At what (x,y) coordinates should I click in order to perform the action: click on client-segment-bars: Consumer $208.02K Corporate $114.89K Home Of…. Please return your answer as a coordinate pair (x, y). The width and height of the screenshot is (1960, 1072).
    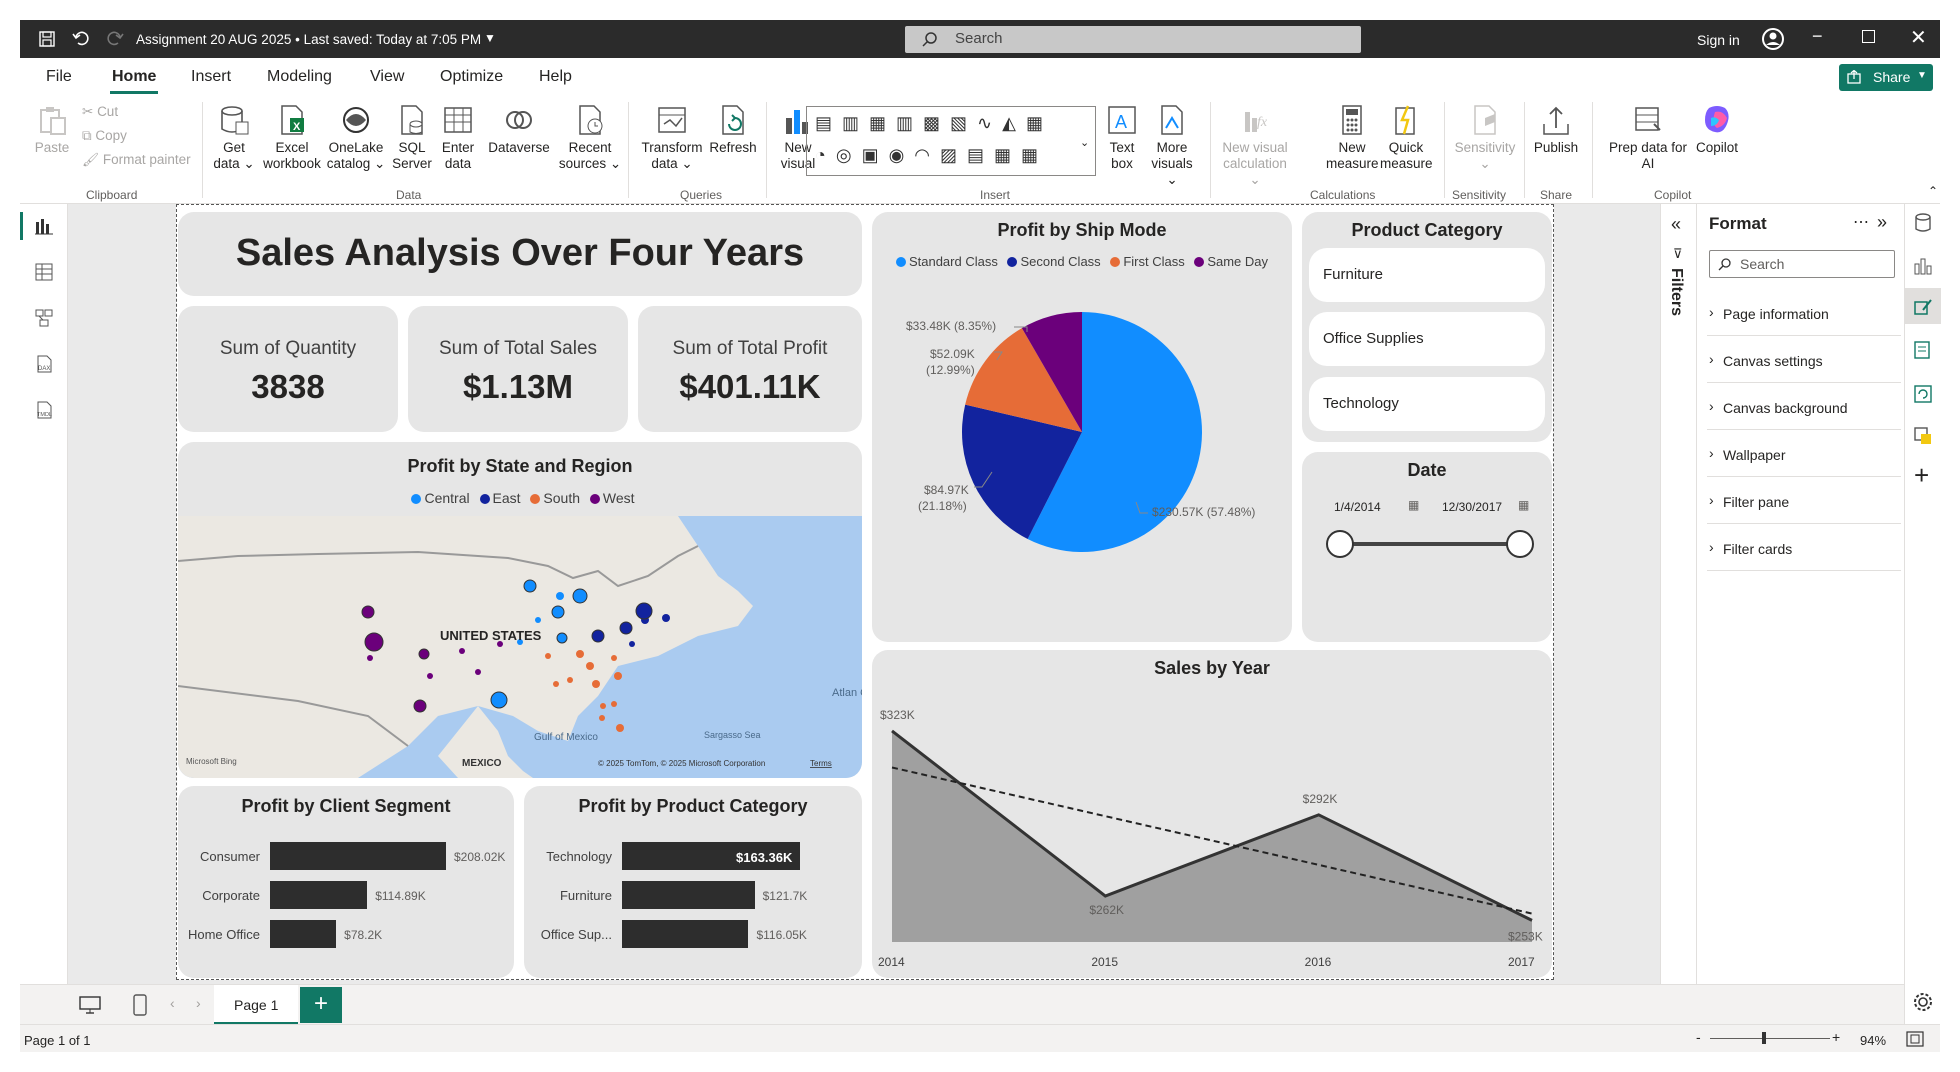
    Looking at the image, I should click on (346, 907).